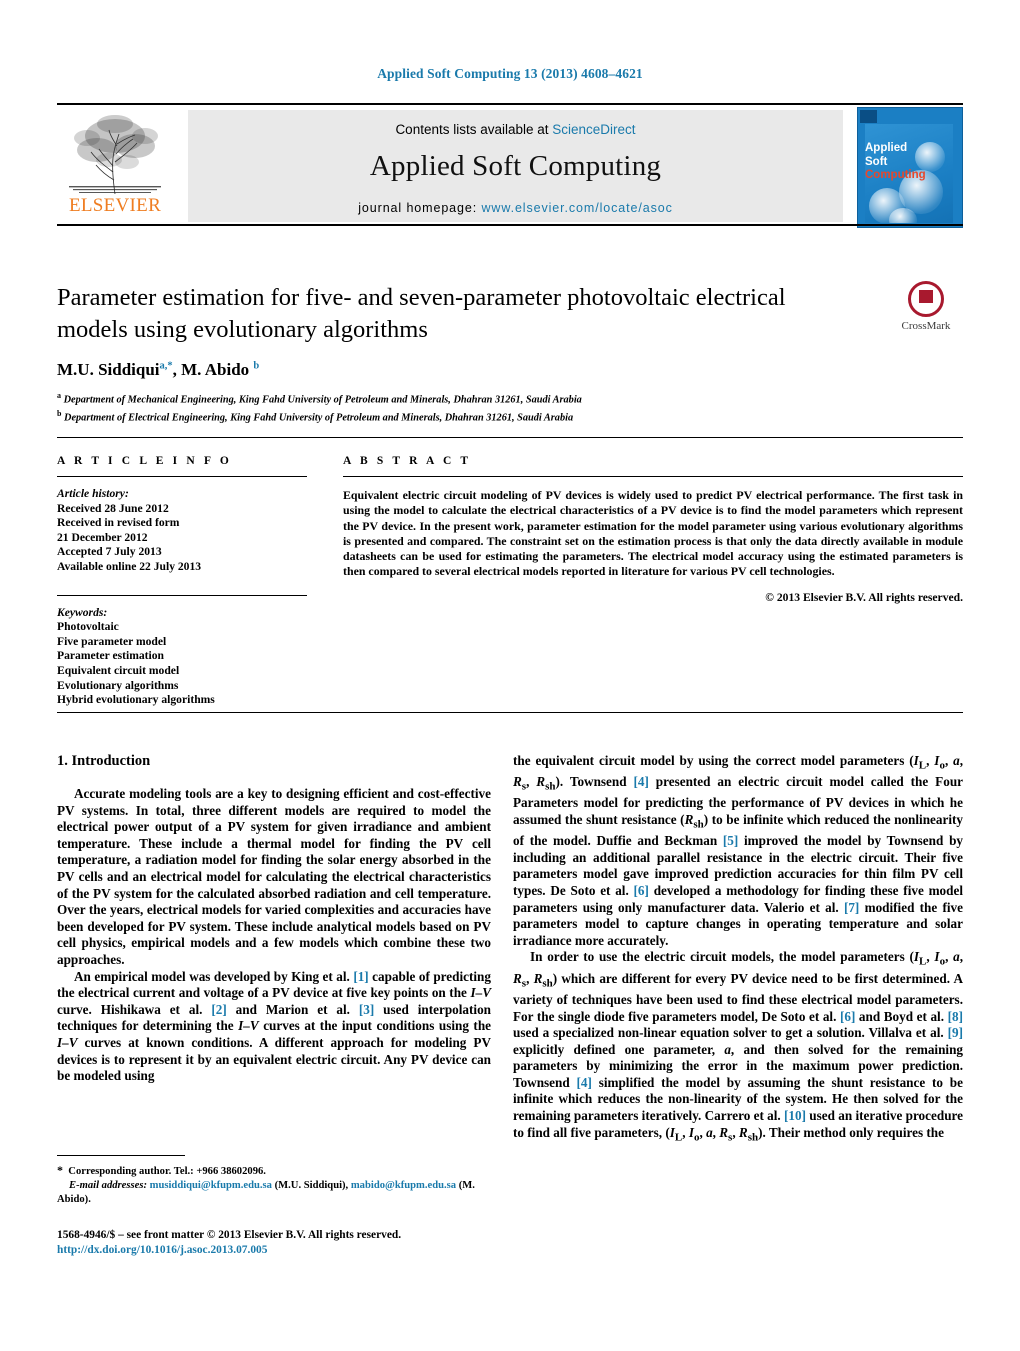  Describe the element at coordinates (926, 299) in the screenshot. I see `crossmark-icon` at that location.